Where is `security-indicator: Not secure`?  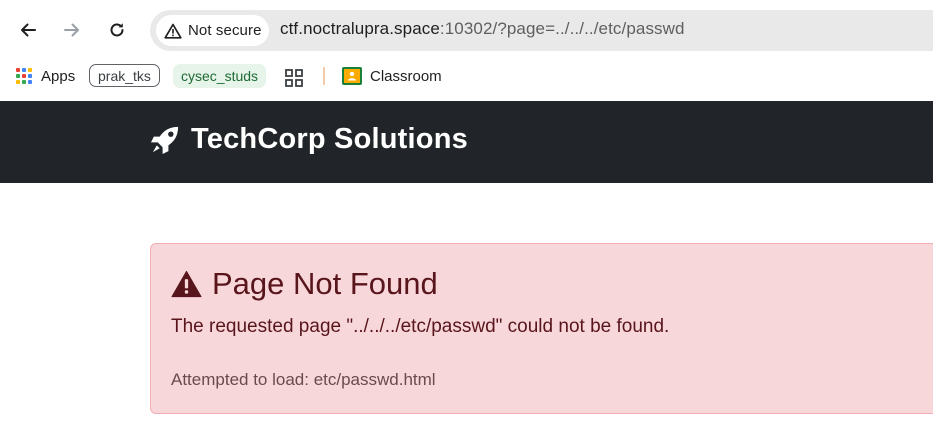
security-indicator: Not secure is located at coordinates (212, 30).